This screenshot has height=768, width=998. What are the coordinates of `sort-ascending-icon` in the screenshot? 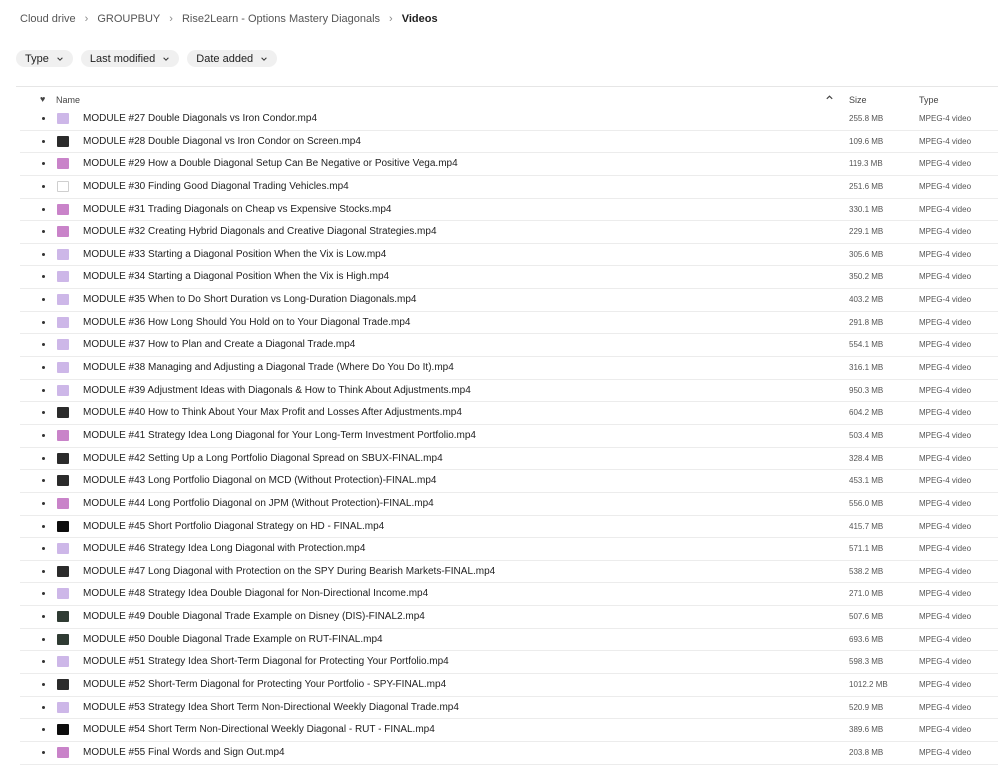 It's located at (829, 97).